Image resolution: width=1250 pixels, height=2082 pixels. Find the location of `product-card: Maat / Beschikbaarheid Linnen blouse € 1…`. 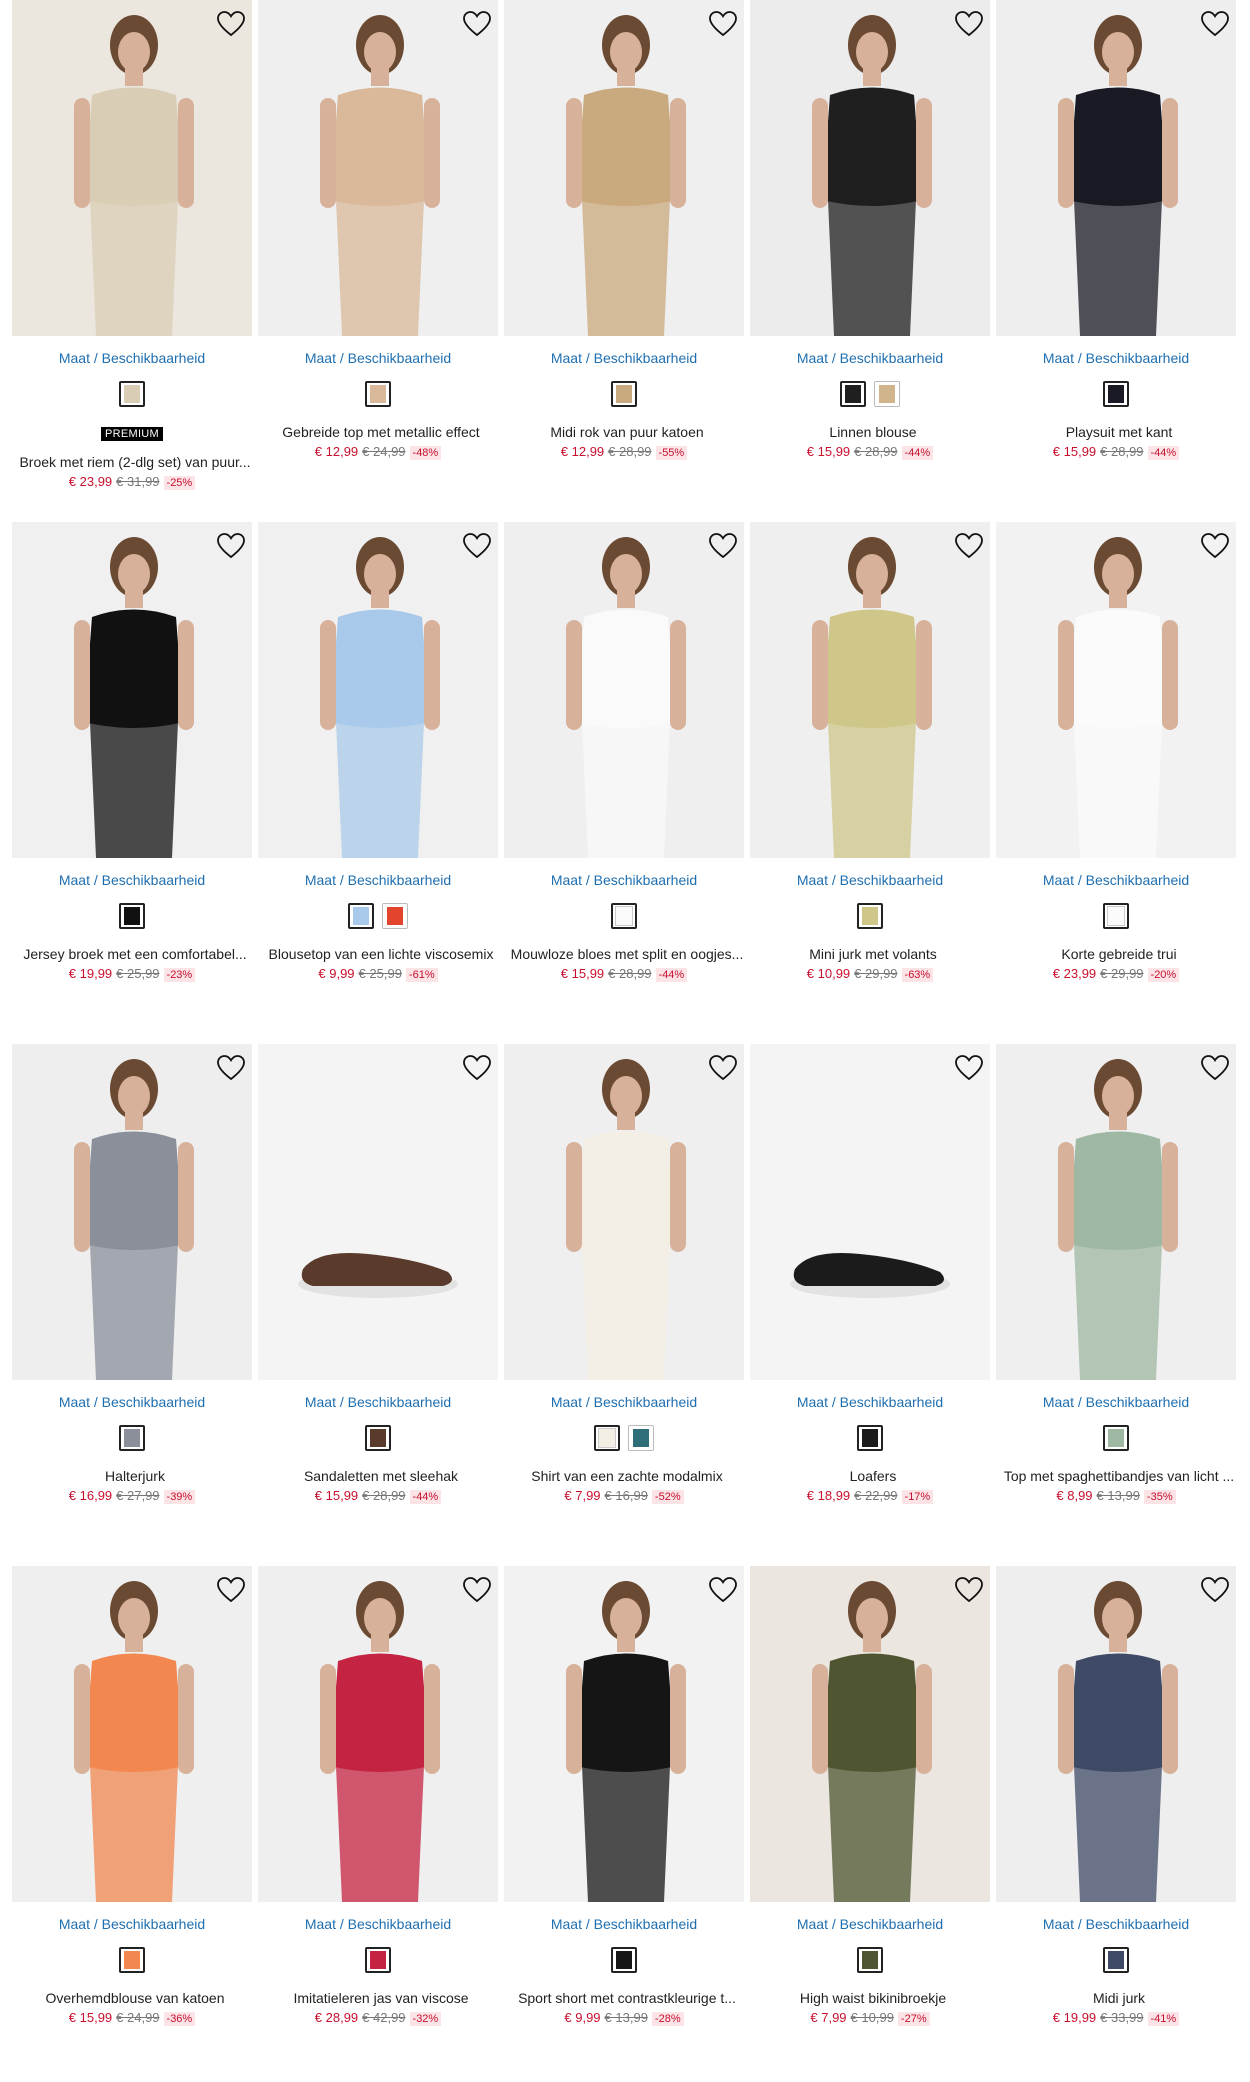

product-card: Maat / Beschikbaarheid Linnen blouse € 1… is located at coordinates (873, 250).